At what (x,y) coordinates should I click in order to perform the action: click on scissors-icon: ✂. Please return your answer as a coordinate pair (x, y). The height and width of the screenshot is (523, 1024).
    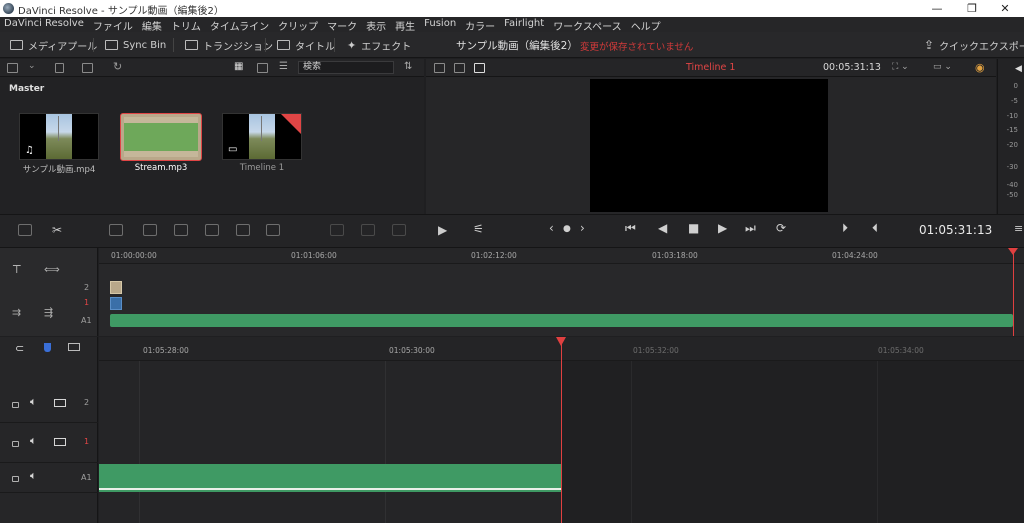
    Looking at the image, I should click on (57, 230).